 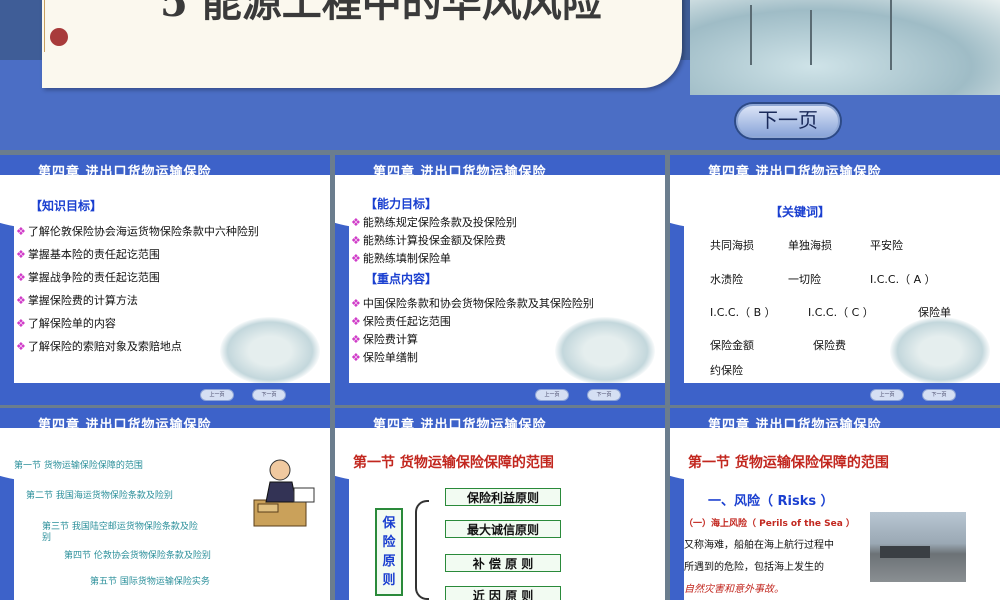 I want to click on banner-dot, so click(x=59, y=37).